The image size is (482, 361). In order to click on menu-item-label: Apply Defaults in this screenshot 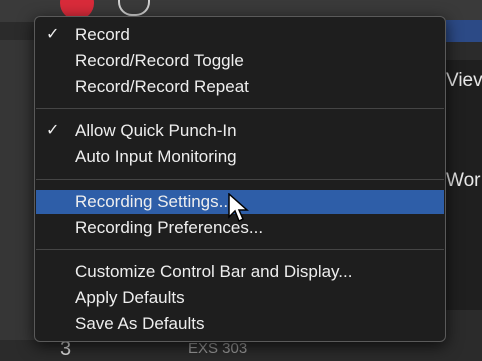, I will do `click(130, 297)`.